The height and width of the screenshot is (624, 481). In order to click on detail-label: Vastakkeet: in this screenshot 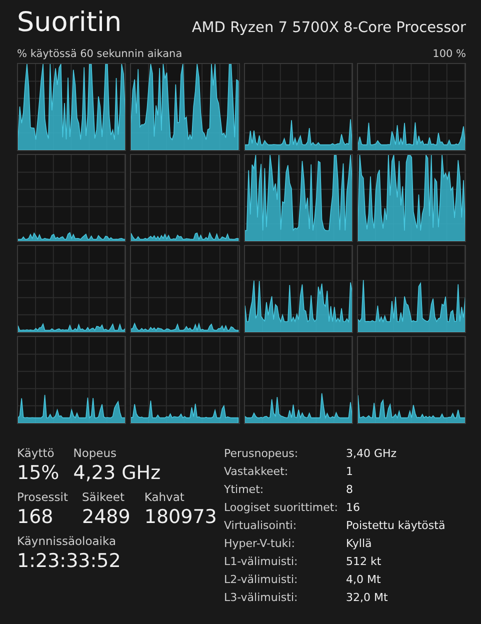, I will do `click(257, 472)`.